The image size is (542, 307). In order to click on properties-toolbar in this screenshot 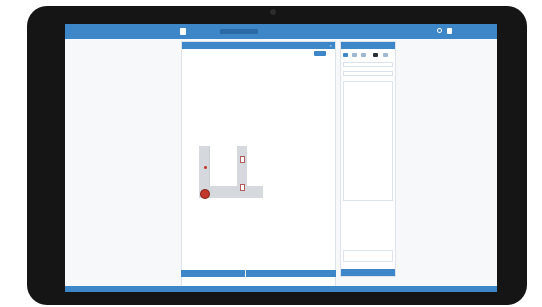, I will do `click(368, 55)`.